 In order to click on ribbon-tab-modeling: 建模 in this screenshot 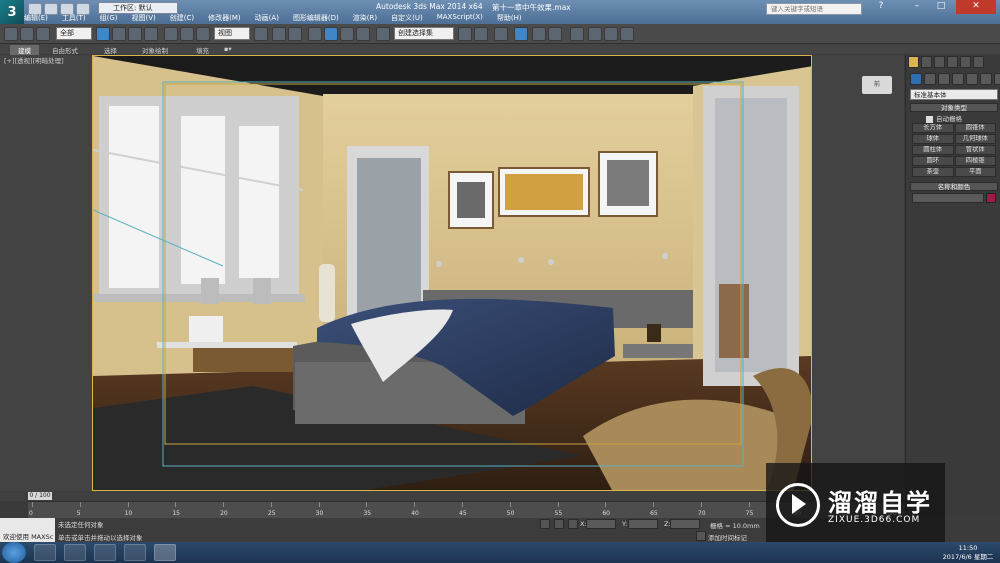, I will do `click(24, 50)`.